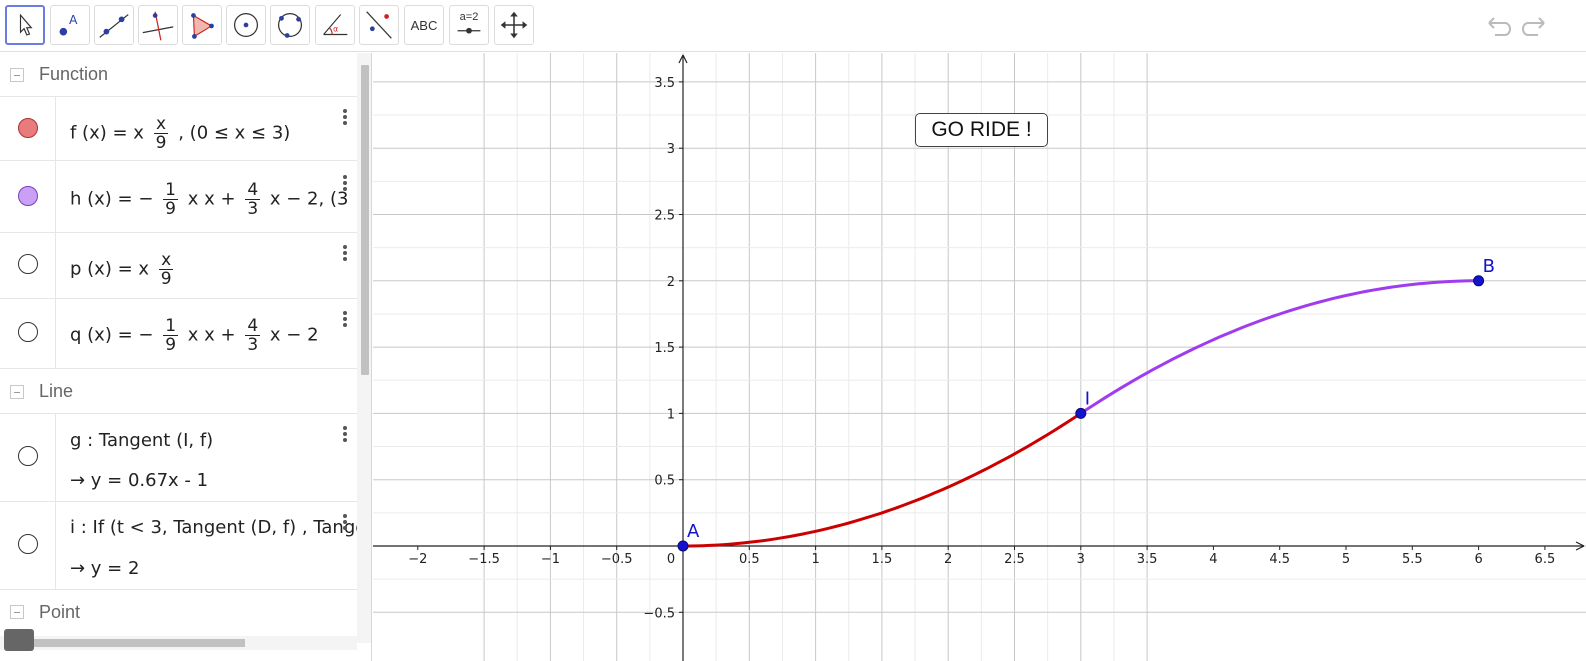 This screenshot has width=1586, height=661. I want to click on keyboard-icon, so click(19, 640).